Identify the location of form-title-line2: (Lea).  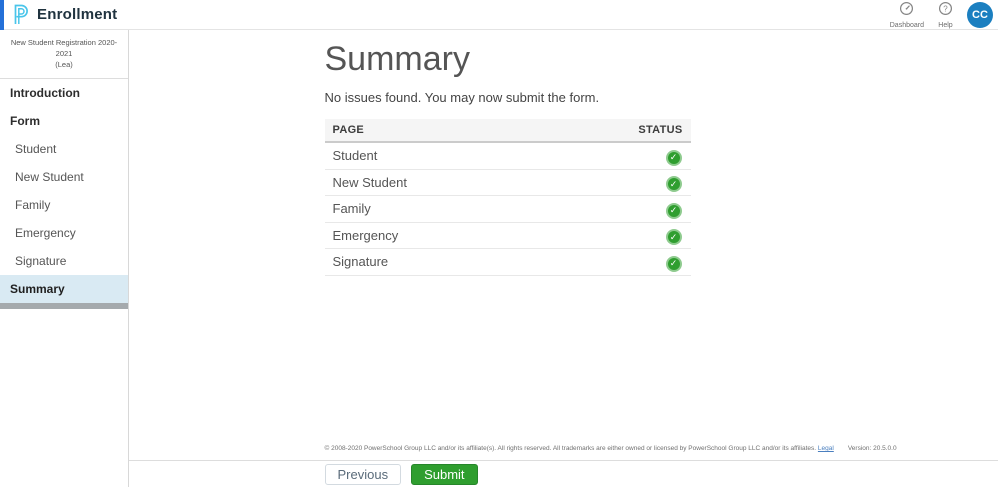
(64, 64).